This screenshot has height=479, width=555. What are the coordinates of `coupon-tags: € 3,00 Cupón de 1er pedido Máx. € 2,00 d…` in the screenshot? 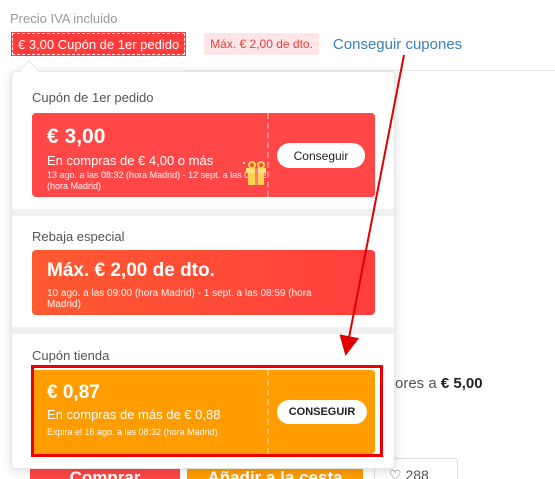 It's located at (236, 44).